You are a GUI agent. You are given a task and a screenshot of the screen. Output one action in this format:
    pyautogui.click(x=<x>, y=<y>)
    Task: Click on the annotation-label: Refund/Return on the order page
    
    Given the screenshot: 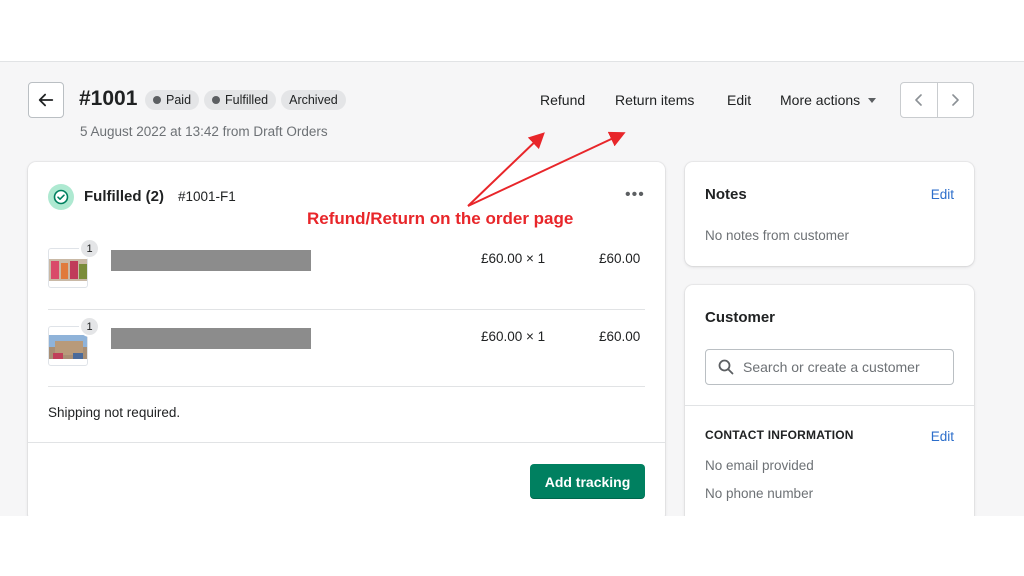 What is the action you would take?
    pyautogui.click(x=440, y=218)
    